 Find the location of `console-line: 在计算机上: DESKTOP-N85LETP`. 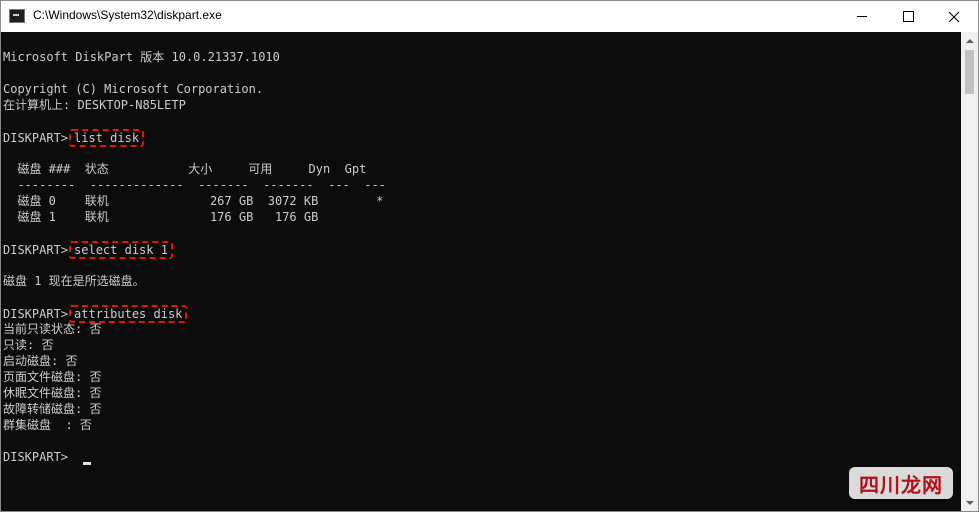

console-line: 在计算机上: DESKTOP-N85LETP is located at coordinates (94, 105).